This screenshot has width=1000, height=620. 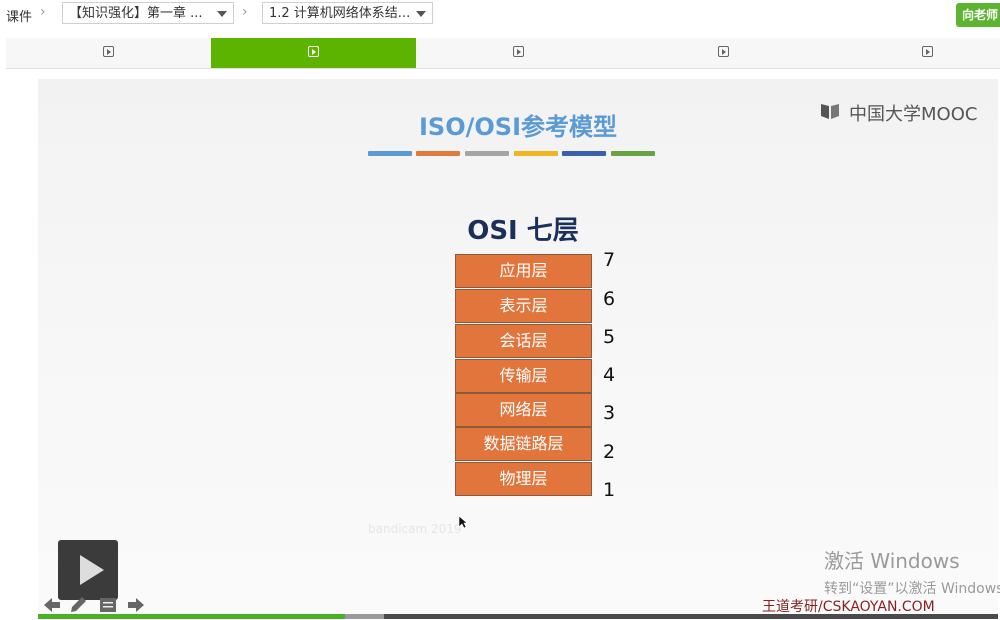 I want to click on recorder-watermark: bandicam 2019, so click(x=415, y=529).